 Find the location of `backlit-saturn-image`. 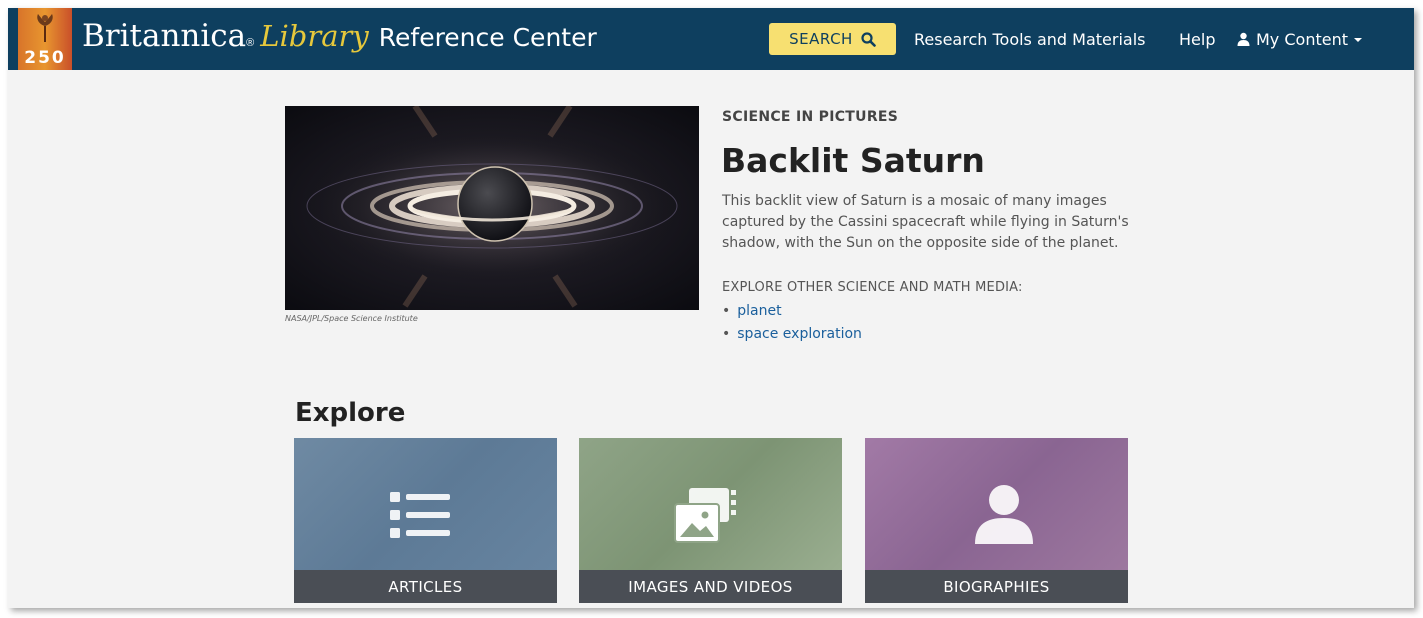

backlit-saturn-image is located at coordinates (492, 208).